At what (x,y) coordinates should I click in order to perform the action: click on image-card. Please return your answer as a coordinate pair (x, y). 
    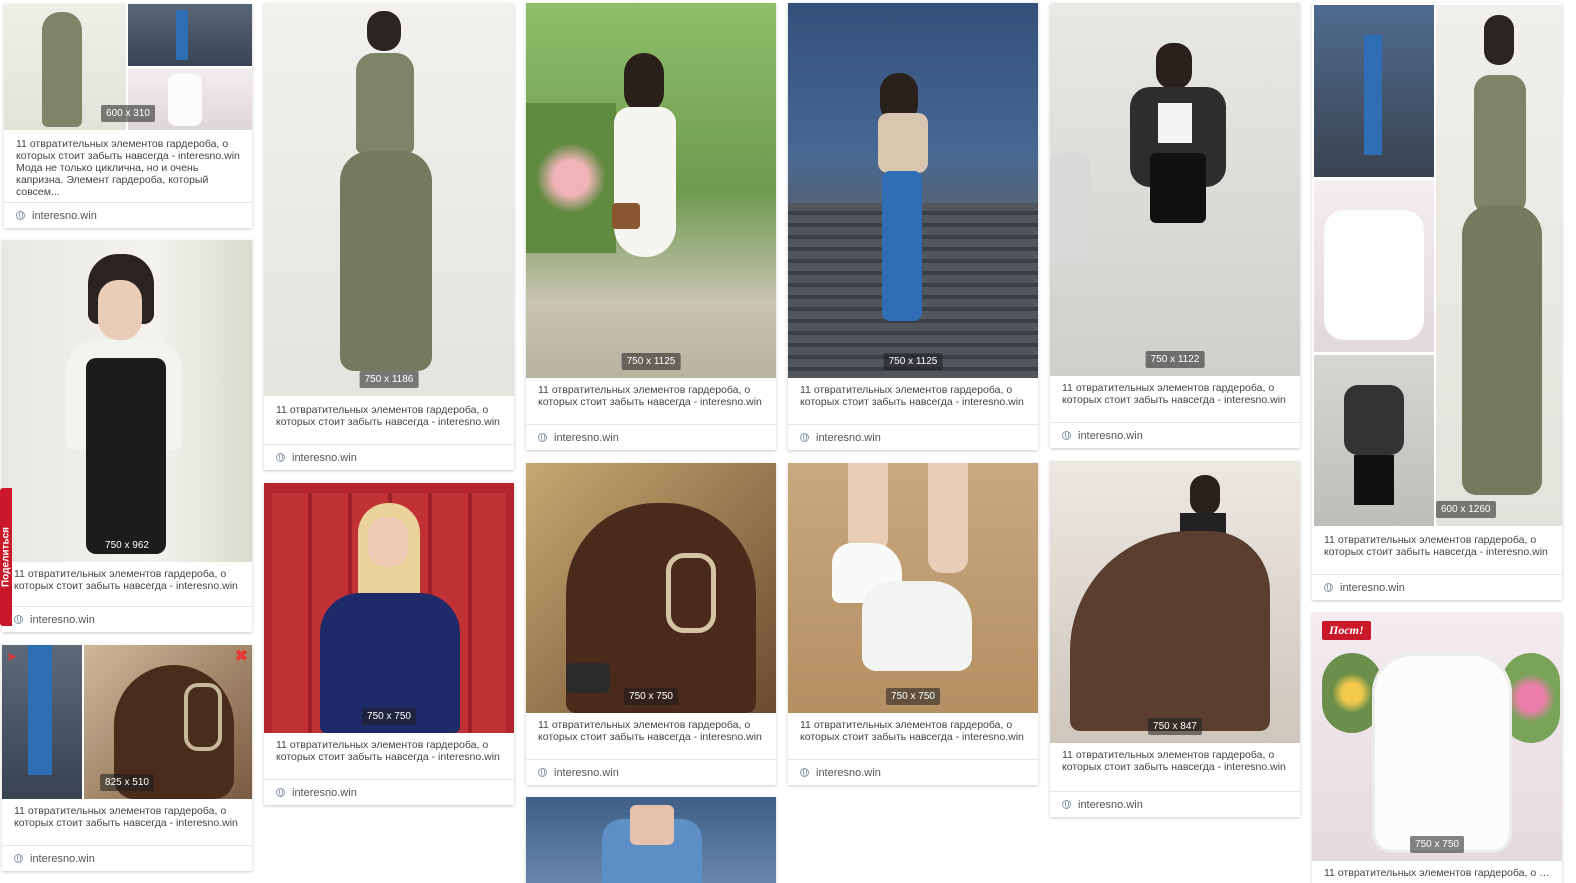
    Looking at the image, I should click on (651, 840).